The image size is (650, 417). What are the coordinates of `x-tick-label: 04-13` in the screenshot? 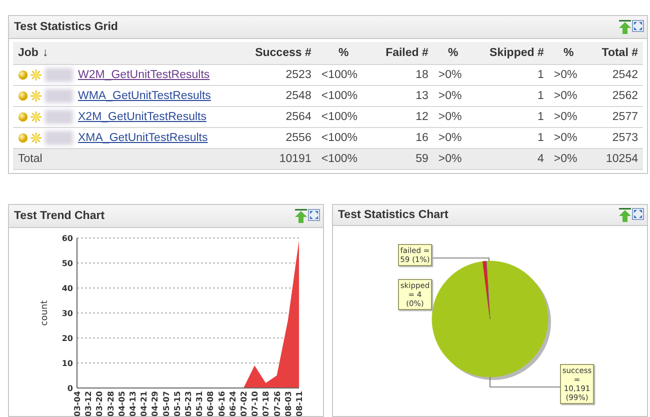 It's located at (133, 403).